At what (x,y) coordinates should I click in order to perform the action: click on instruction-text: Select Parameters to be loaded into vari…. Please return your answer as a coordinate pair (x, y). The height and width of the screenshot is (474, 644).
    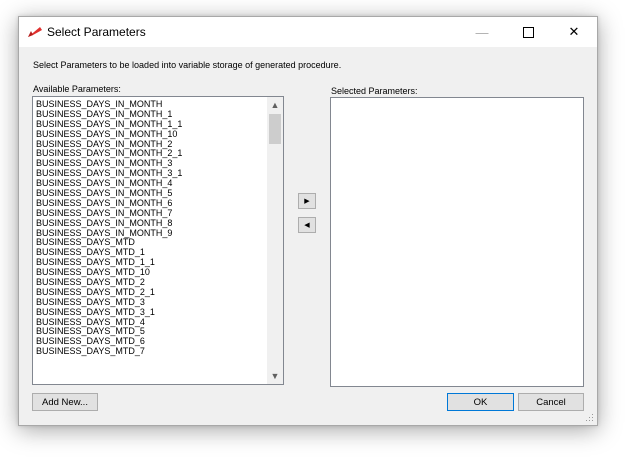
    Looking at the image, I should click on (187, 65).